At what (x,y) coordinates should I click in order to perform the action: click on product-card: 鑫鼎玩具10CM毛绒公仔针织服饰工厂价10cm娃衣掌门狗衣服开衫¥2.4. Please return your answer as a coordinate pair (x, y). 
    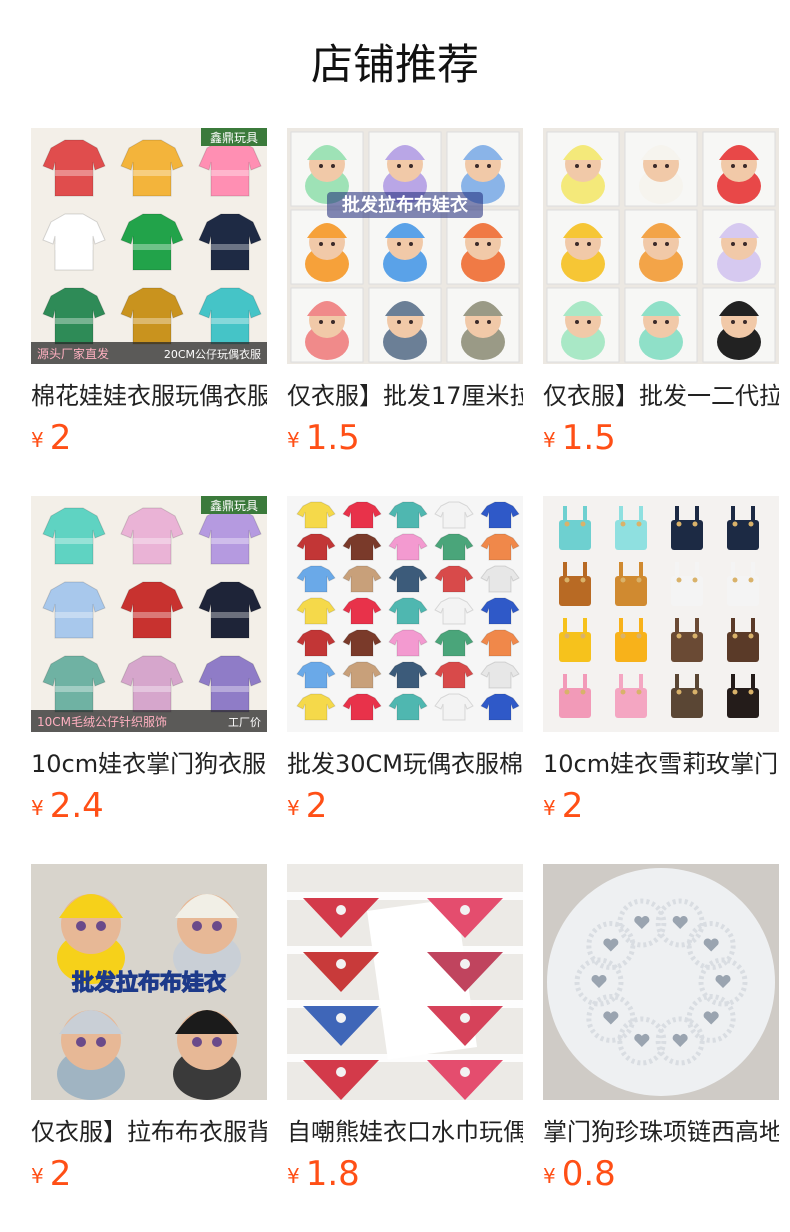
    Looking at the image, I should click on (149, 666).